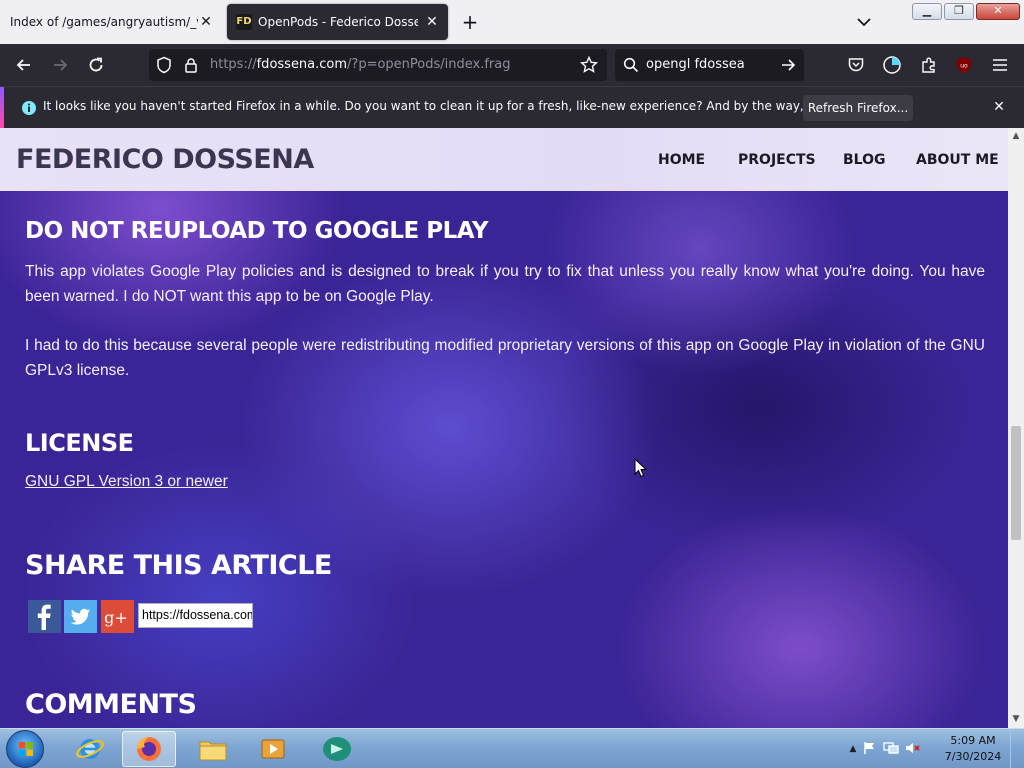 This screenshot has width=1024, height=768. What do you see at coordinates (891, 749) in the screenshot?
I see `network-icon` at bounding box center [891, 749].